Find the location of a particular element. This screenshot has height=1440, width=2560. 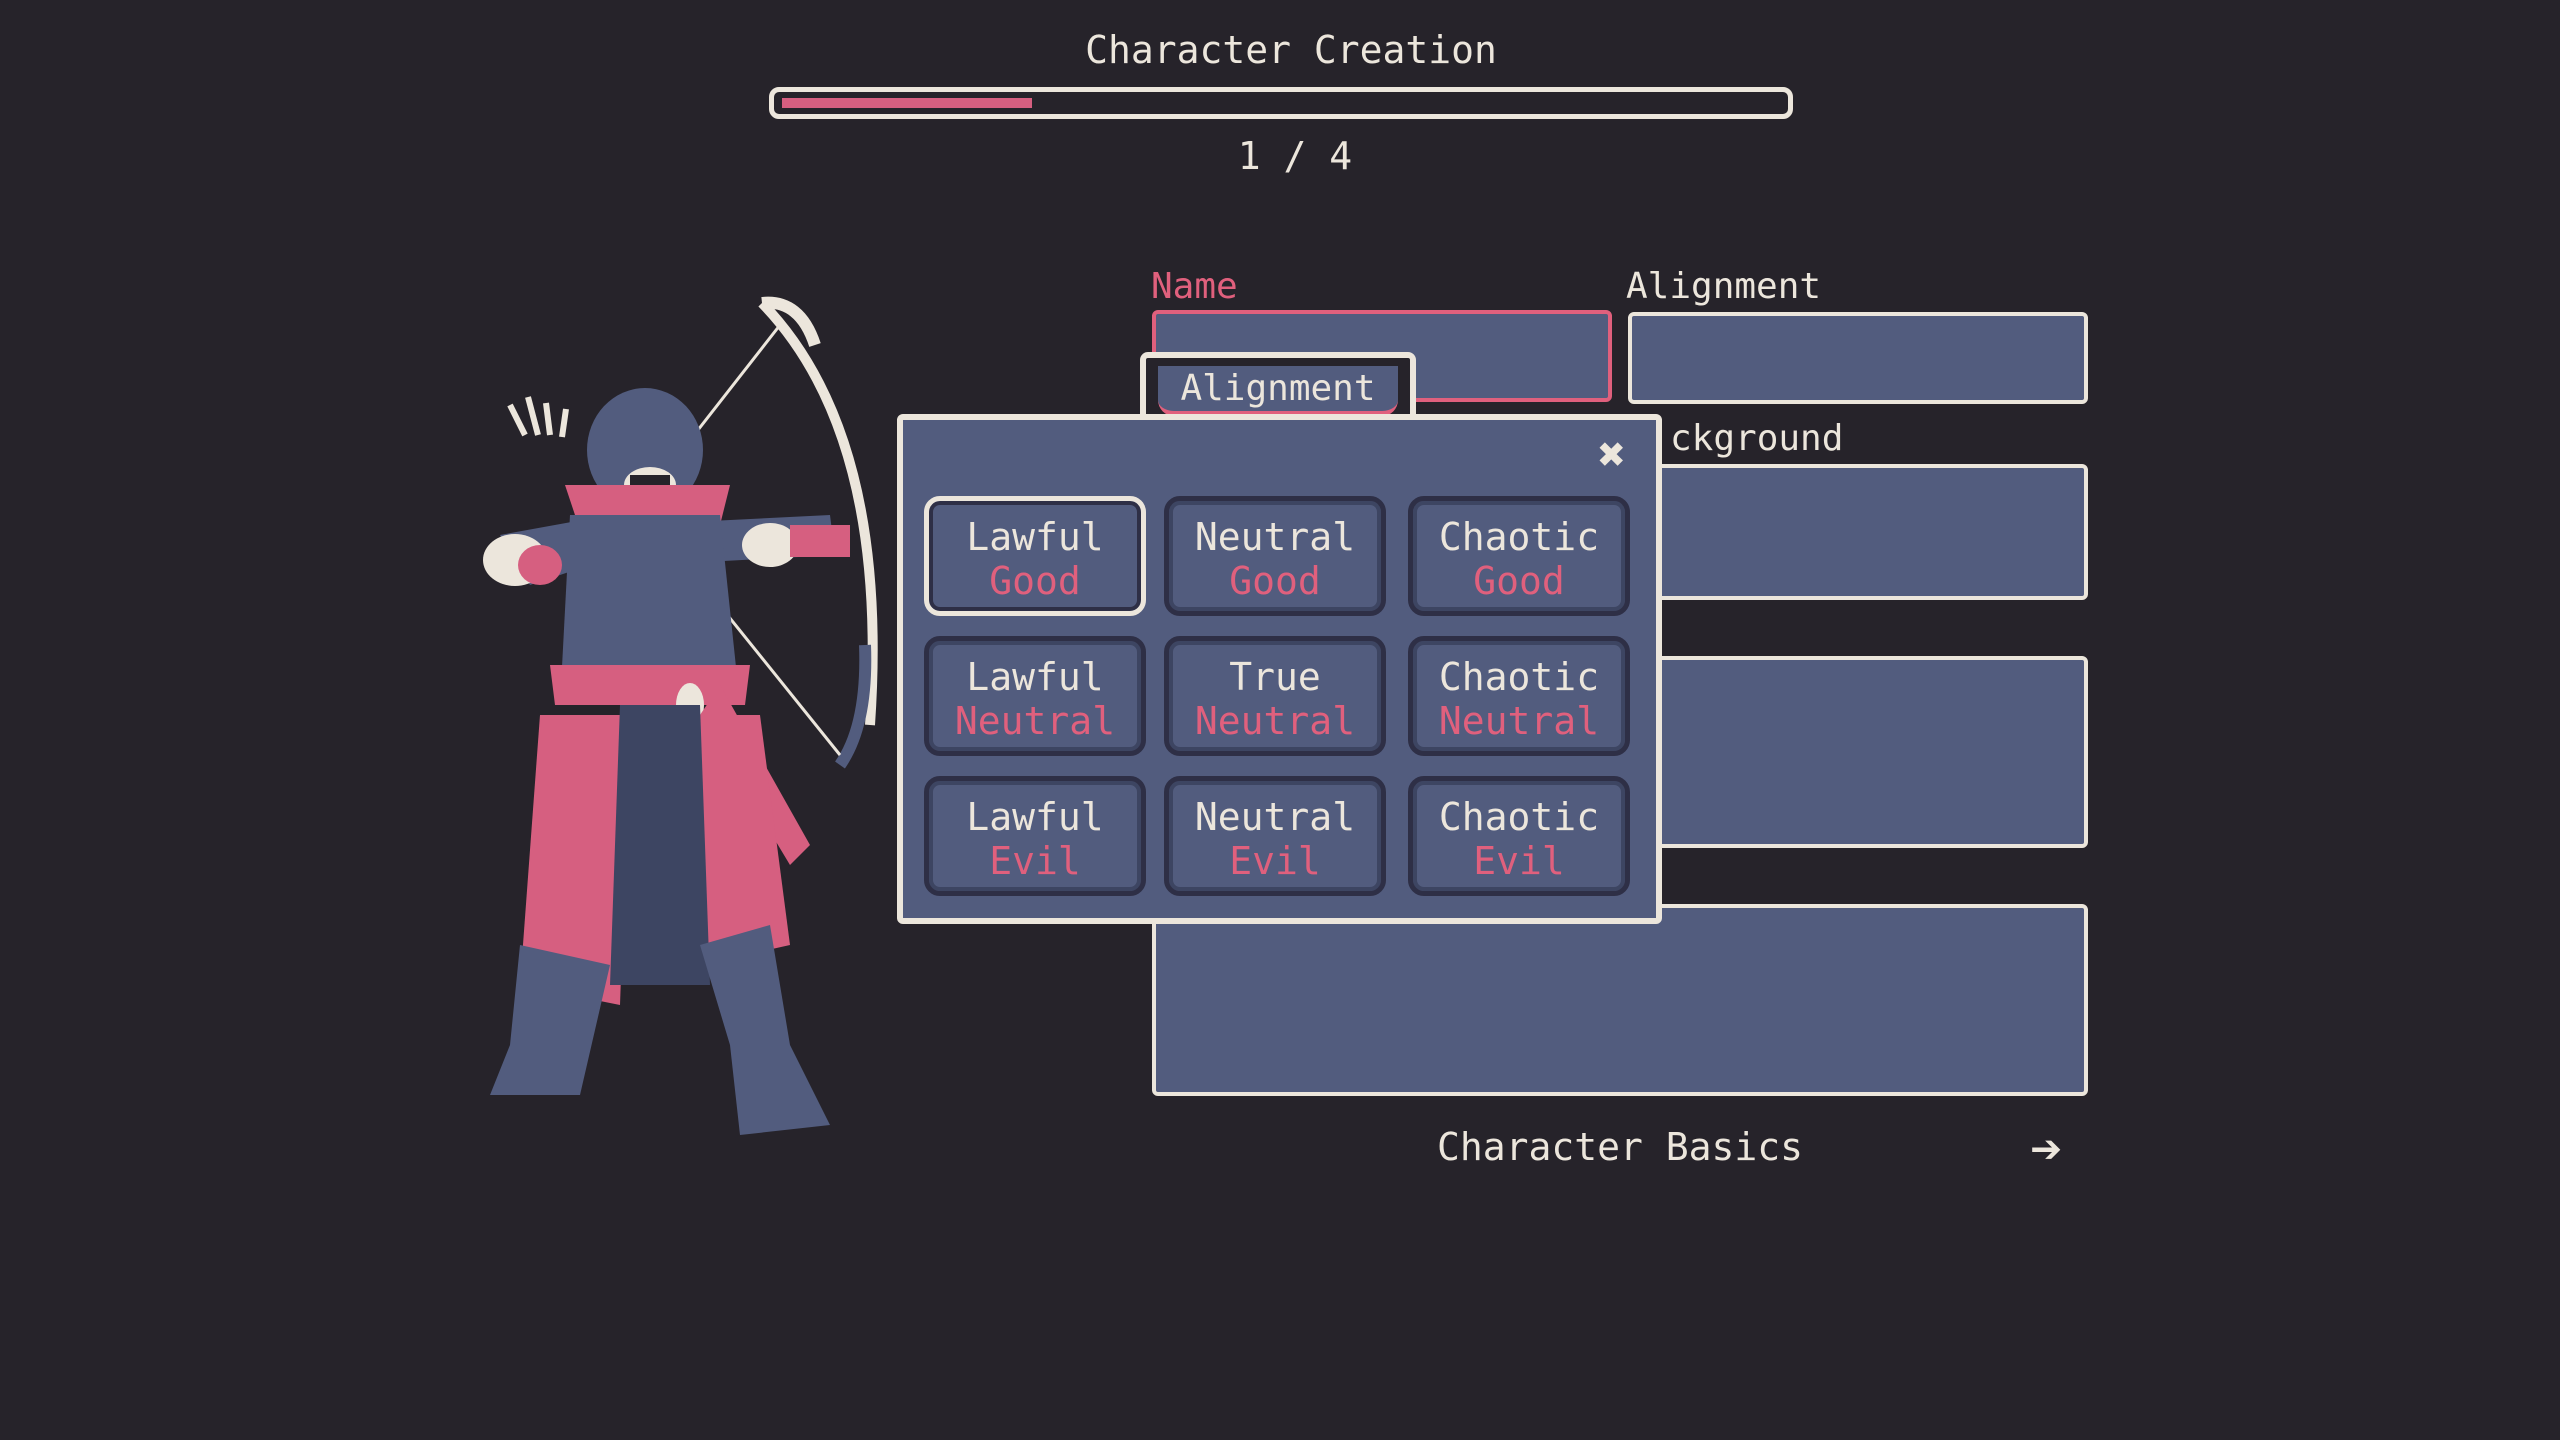

section-label: Character Basics is located at coordinates (1620, 1147).